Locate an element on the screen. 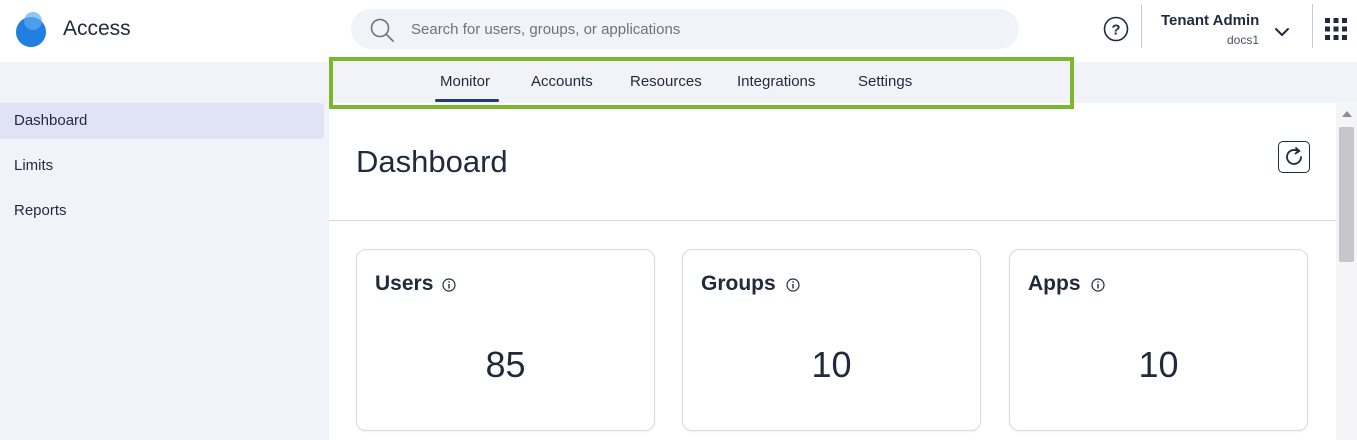  scroll-thumb is located at coordinates (1346, 194).